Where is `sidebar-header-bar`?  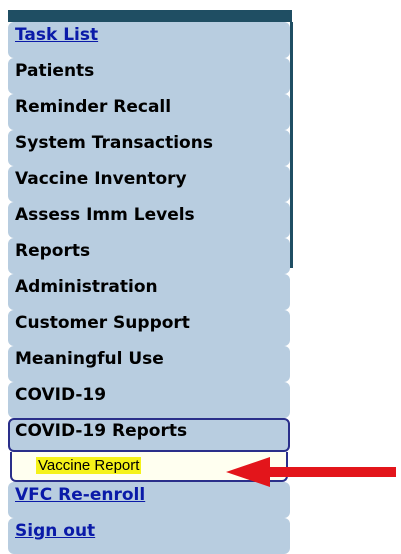 sidebar-header-bar is located at coordinates (150, 16).